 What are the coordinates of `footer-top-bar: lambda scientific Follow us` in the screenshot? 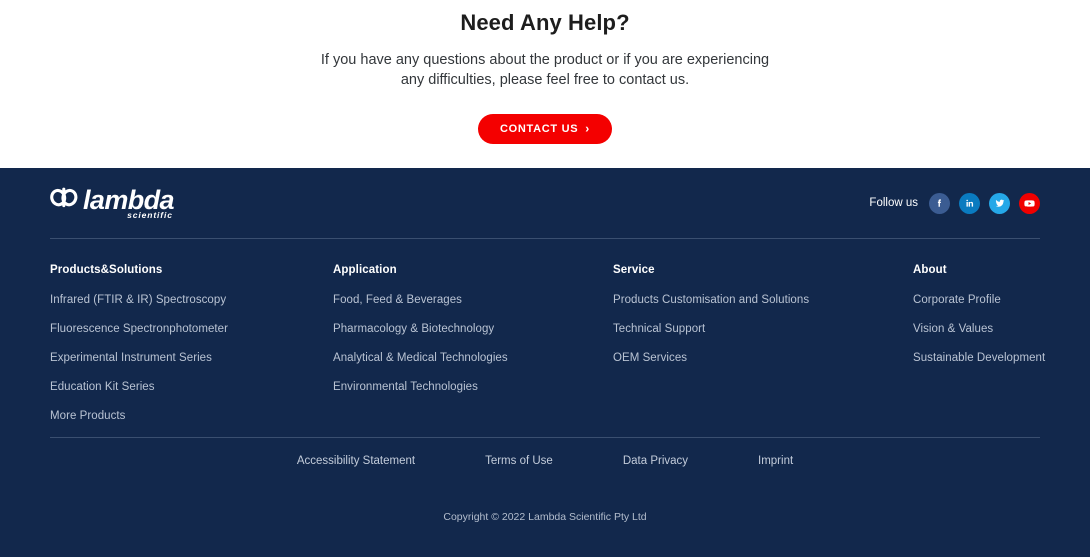 It's located at (545, 203).